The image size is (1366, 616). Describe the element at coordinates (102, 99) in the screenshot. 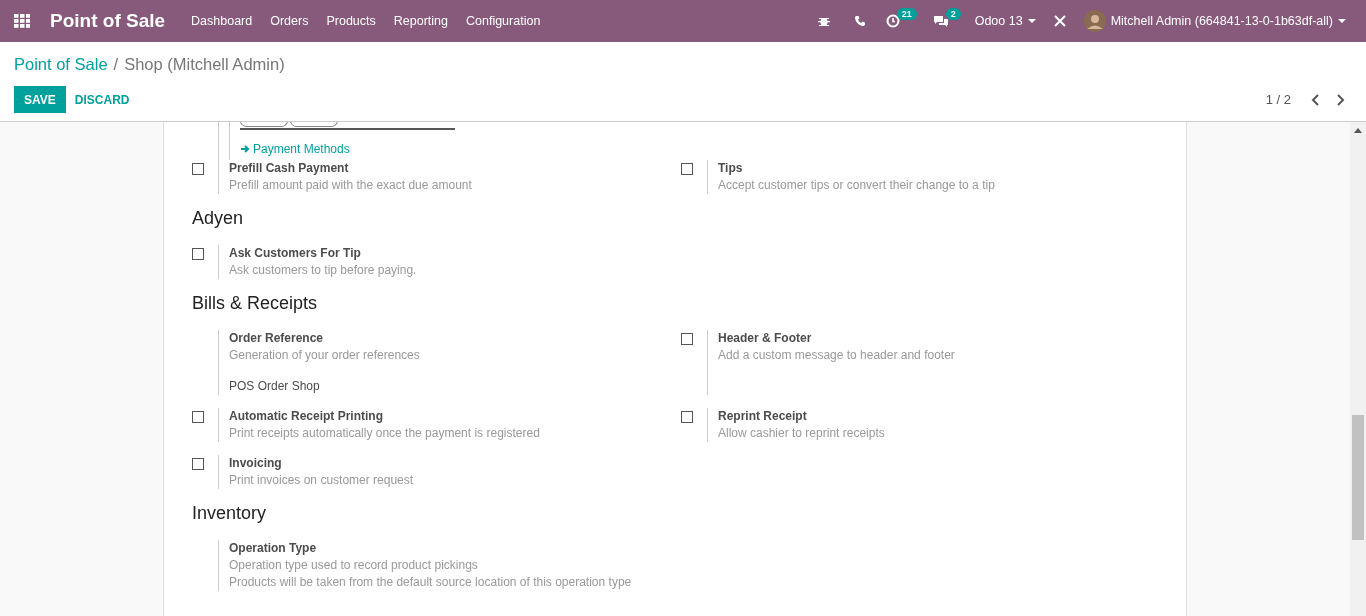

I see `discard-button: DISCARD` at that location.